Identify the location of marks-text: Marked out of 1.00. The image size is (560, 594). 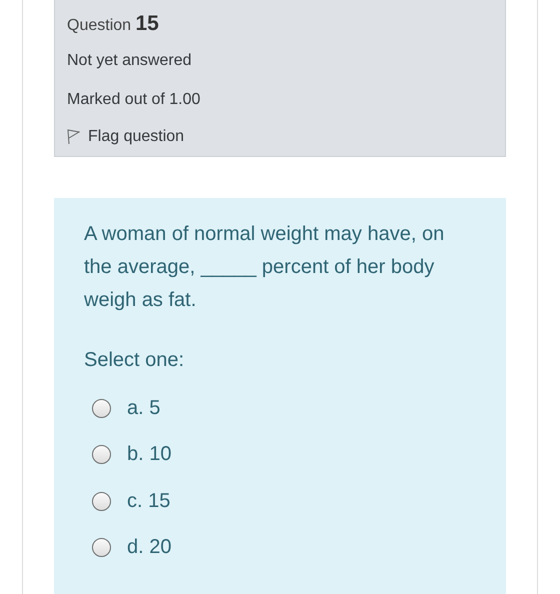
(134, 100).